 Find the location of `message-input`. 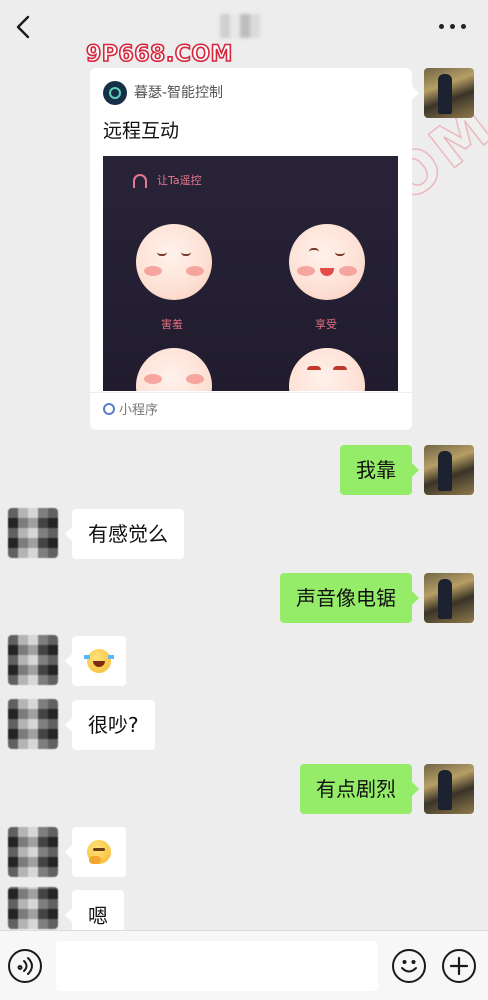

message-input is located at coordinates (217, 966).